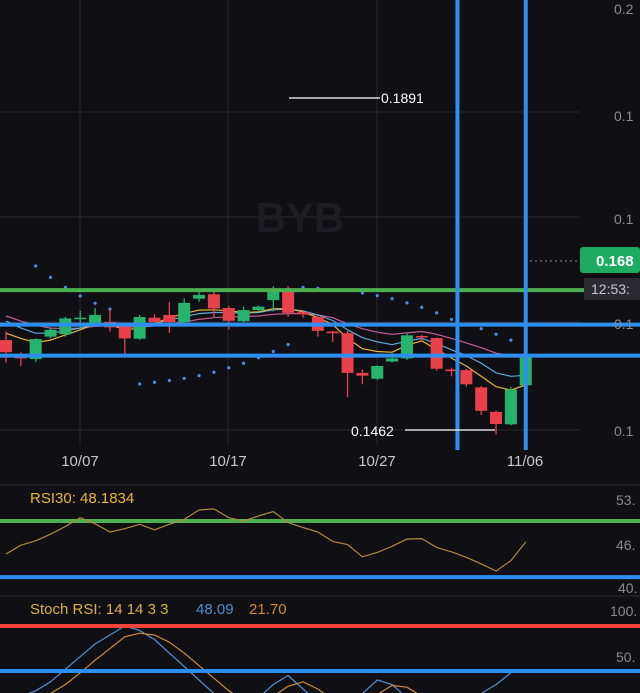  Describe the element at coordinates (623, 611) in the screenshot. I see `stoch-tick-label: 100.` at that location.